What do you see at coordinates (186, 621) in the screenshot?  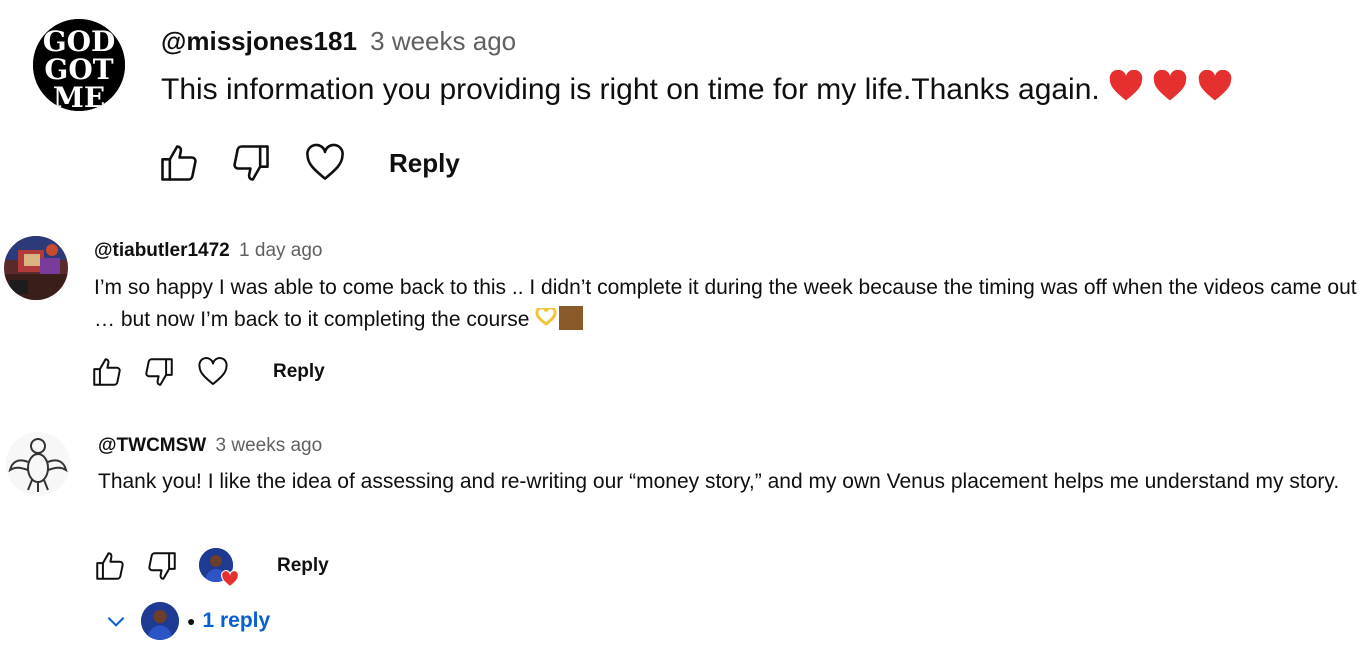 I see `view-replies-button: ● 1 reply` at bounding box center [186, 621].